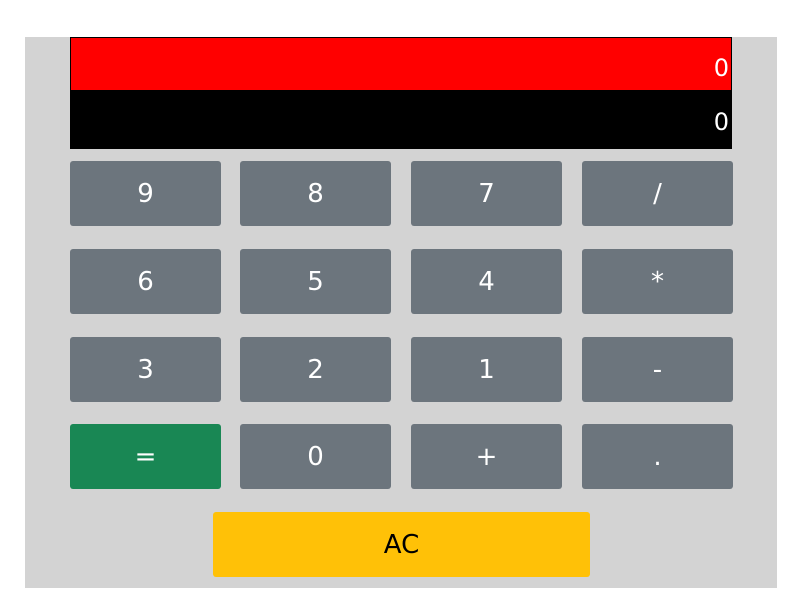  Describe the element at coordinates (486, 369) in the screenshot. I see `key-1: 1` at that location.